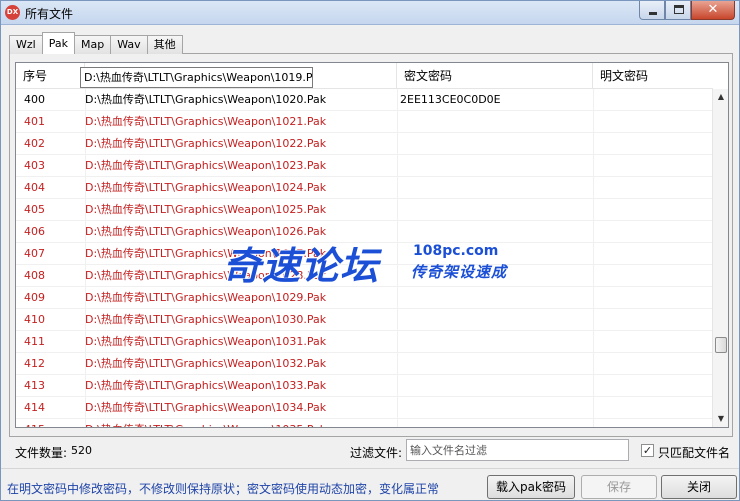 The height and width of the screenshot is (501, 740). I want to click on row-path-cell: D:\热血传奇\LTLT\Graphics\Weapon\1034.Pak, so click(206, 407).